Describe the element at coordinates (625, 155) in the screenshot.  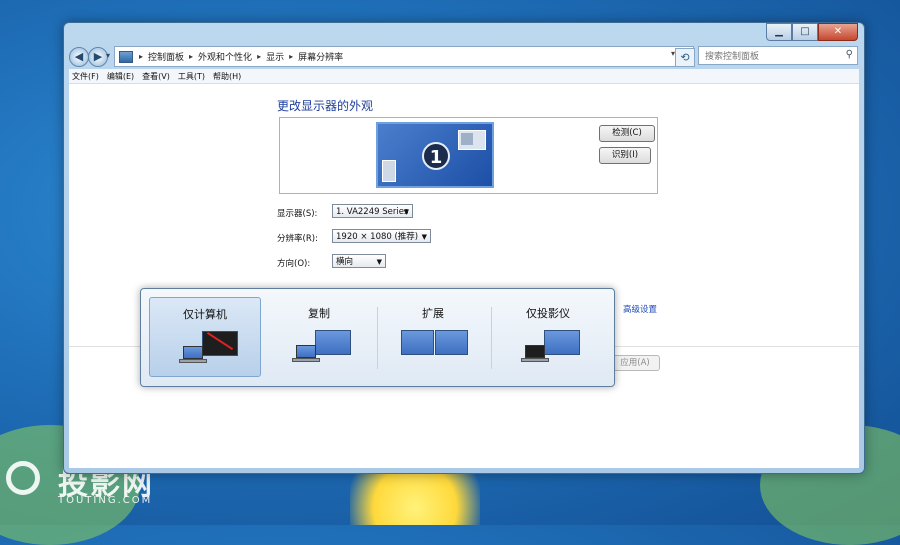
I see `identify-button: 识别(I)` at that location.